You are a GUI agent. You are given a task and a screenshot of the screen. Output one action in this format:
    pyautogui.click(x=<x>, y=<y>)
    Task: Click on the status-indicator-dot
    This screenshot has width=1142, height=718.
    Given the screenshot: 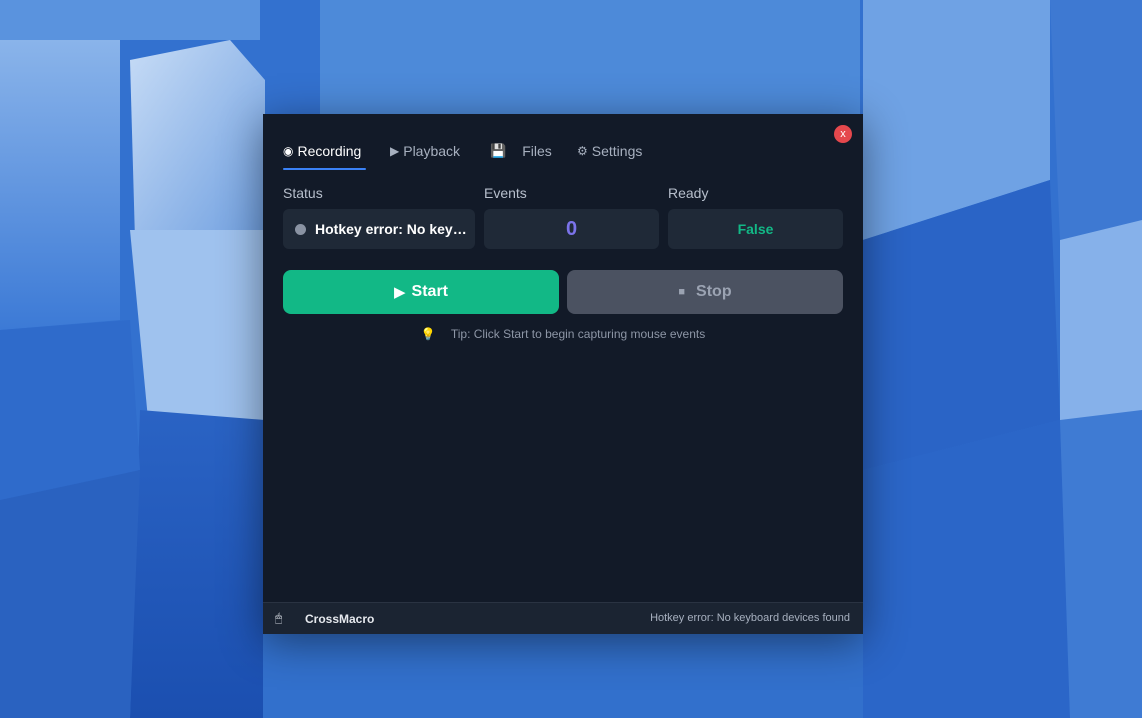 What is the action you would take?
    pyautogui.click(x=300, y=229)
    